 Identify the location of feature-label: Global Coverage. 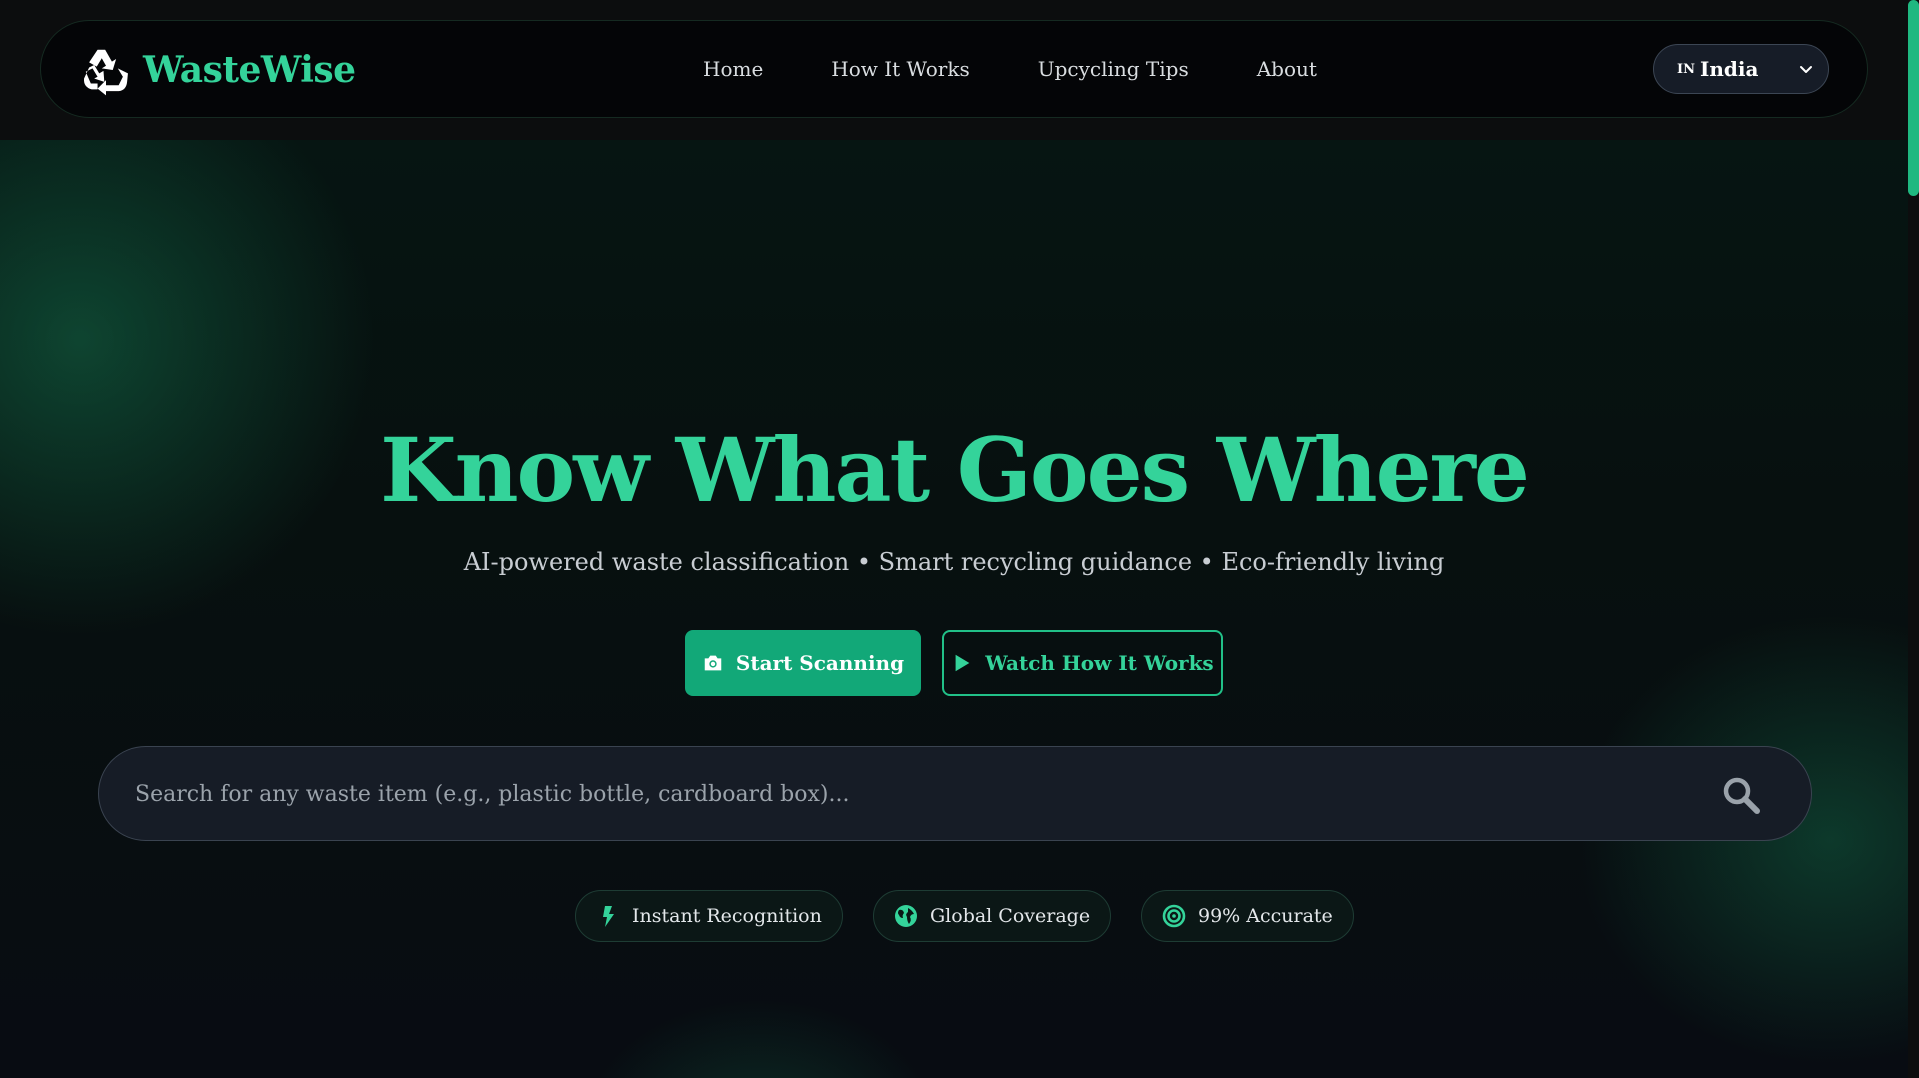
(1010, 916).